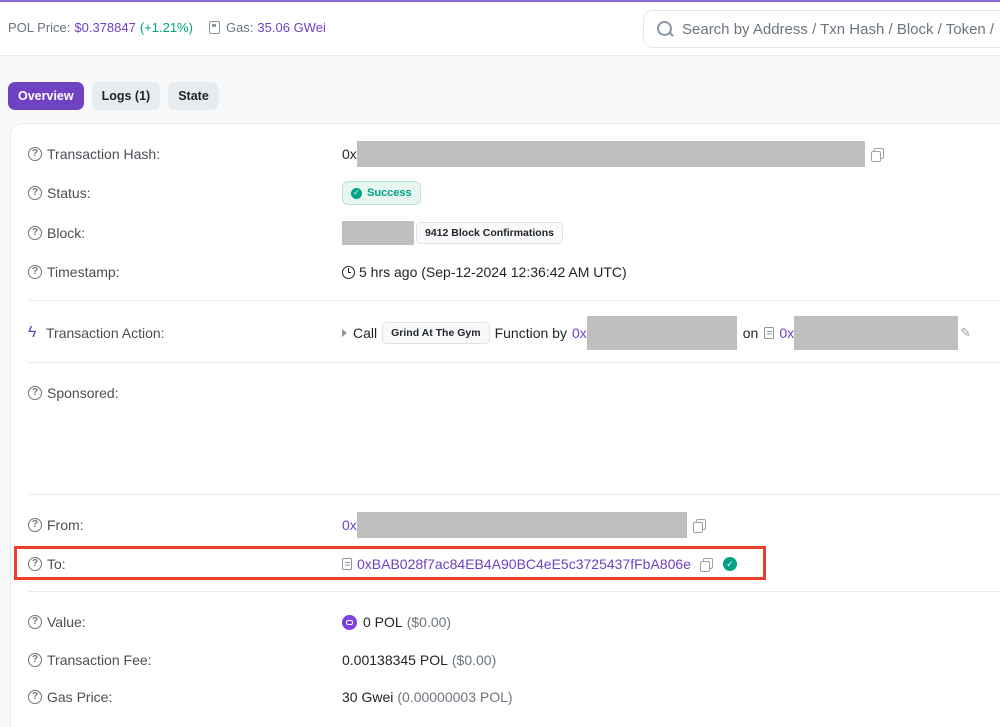  I want to click on action-function-by: Function by, so click(530, 333).